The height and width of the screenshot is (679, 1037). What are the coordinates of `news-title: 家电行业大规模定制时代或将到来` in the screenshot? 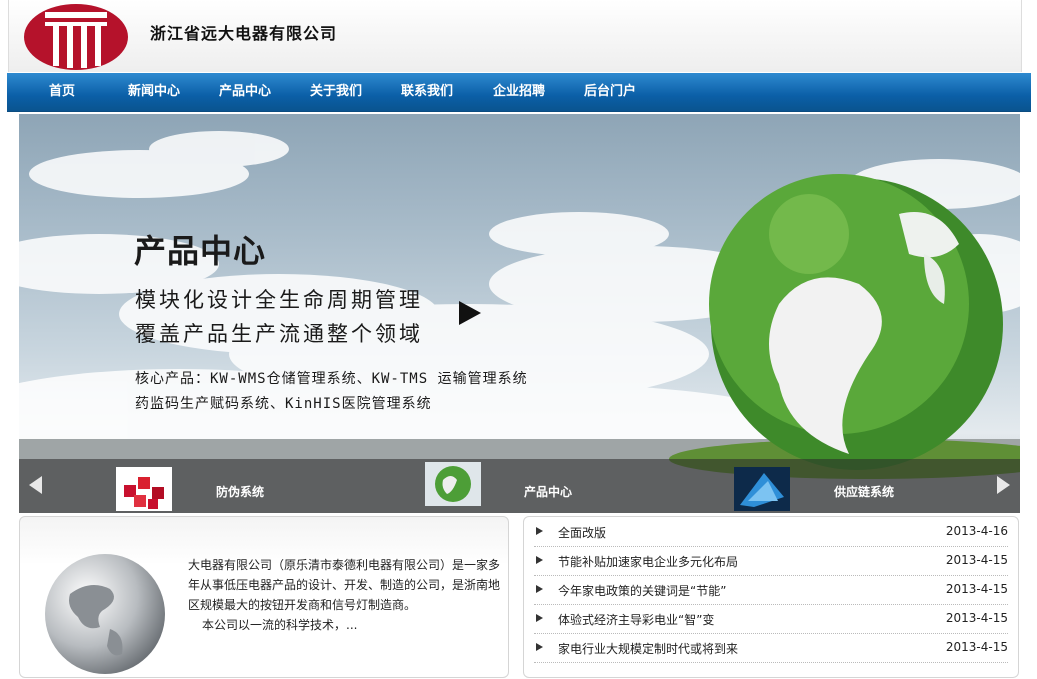 It's located at (648, 648).